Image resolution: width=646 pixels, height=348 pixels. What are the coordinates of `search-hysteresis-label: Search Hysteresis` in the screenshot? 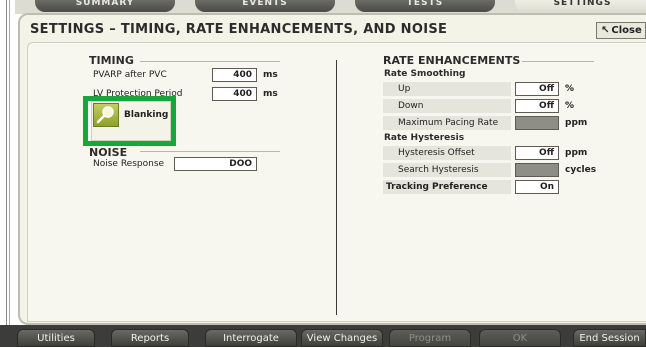 It's located at (438, 170).